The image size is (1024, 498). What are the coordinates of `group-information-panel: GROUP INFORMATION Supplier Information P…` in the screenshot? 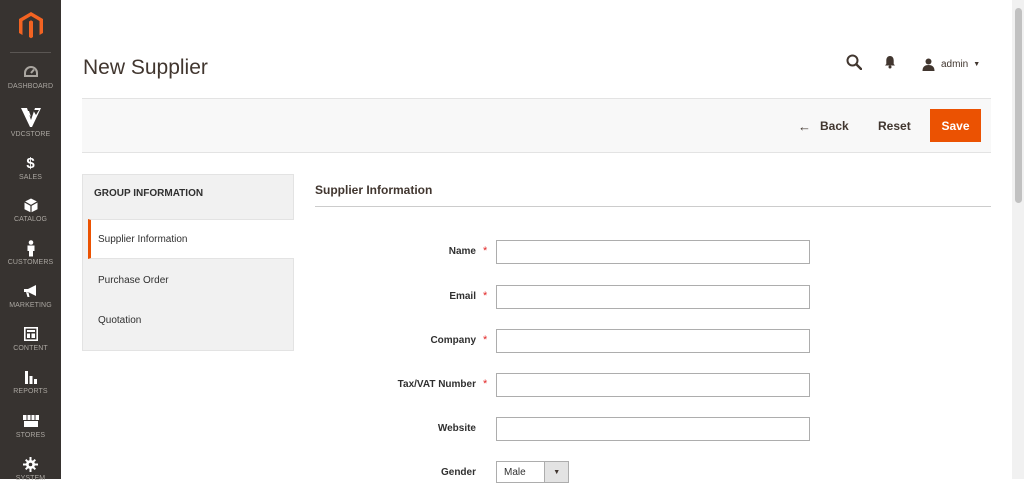 It's located at (188, 262).